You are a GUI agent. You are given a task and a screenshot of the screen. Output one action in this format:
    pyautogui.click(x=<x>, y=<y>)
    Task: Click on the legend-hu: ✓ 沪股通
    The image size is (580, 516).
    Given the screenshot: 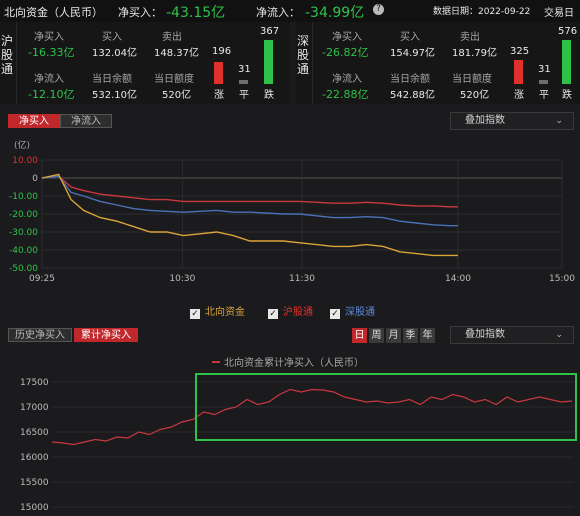 What is the action you would take?
    pyautogui.click(x=290, y=311)
    